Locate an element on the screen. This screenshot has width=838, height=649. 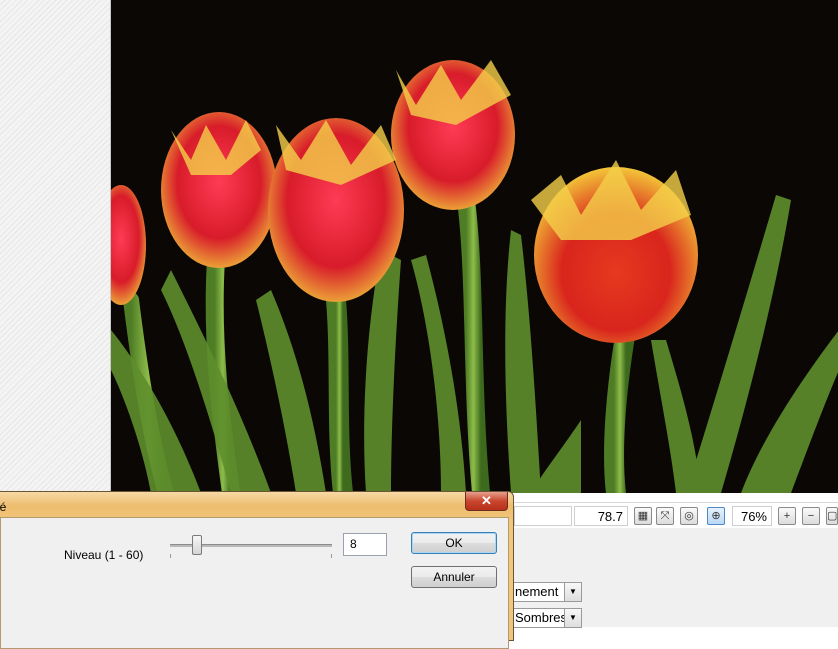
niveau-value-input: 8 is located at coordinates (365, 544).